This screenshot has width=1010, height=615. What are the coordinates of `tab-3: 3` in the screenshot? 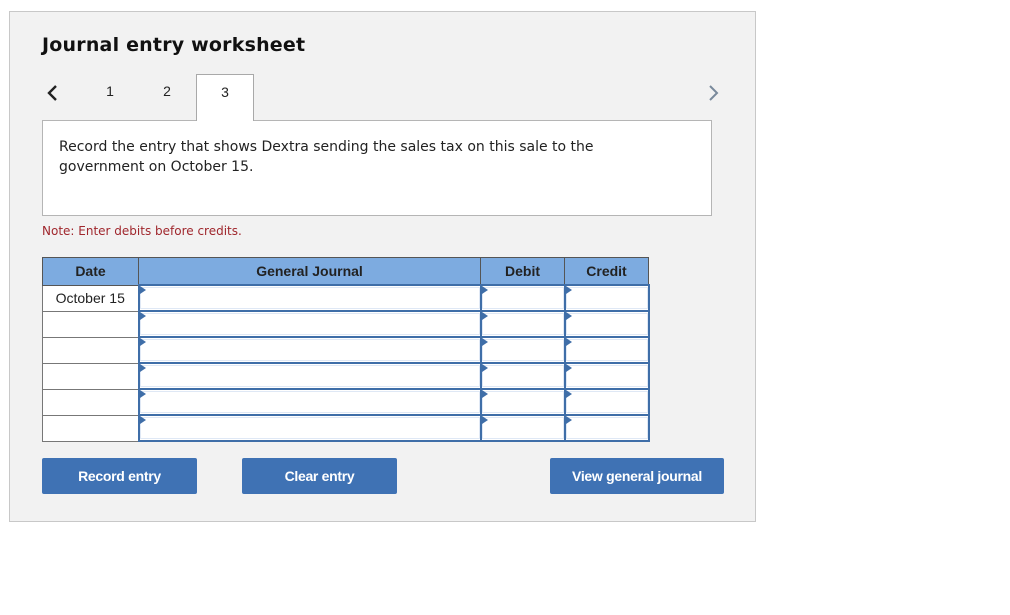 It's located at (225, 97).